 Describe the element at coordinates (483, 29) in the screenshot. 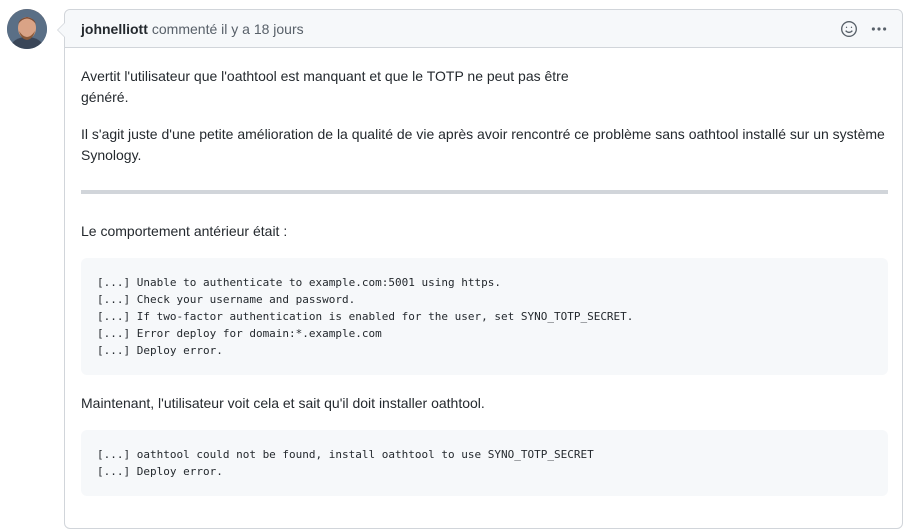

I see `comment-header: johnelliott commenté il y a 18 jours` at that location.